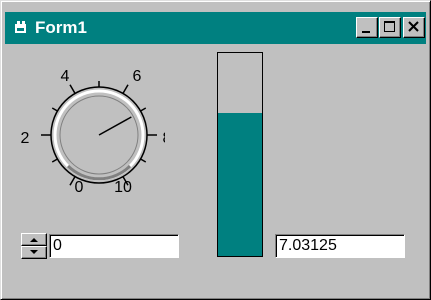 This screenshot has height=300, width=431. What do you see at coordinates (79, 187) in the screenshot?
I see `dial-label-0: 0` at bounding box center [79, 187].